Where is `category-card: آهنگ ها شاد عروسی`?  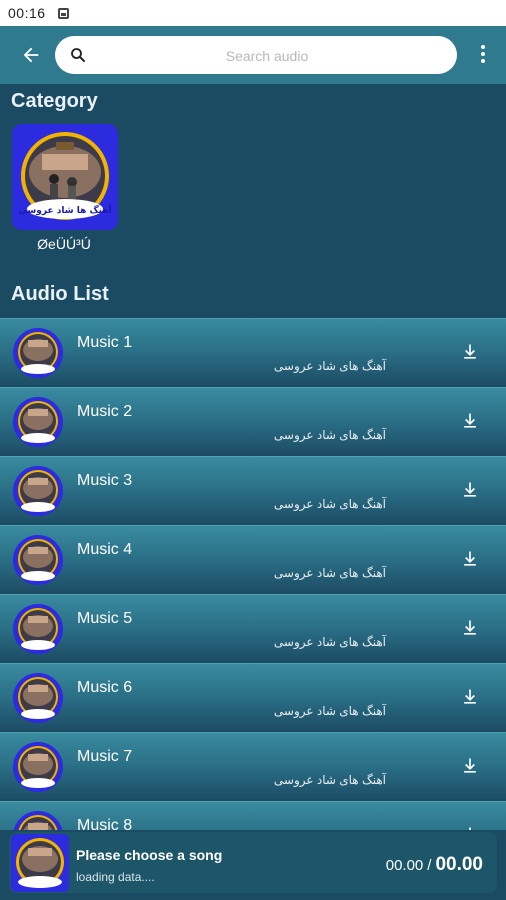
category-card: آهنگ ها شاد عروسی is located at coordinates (65, 177).